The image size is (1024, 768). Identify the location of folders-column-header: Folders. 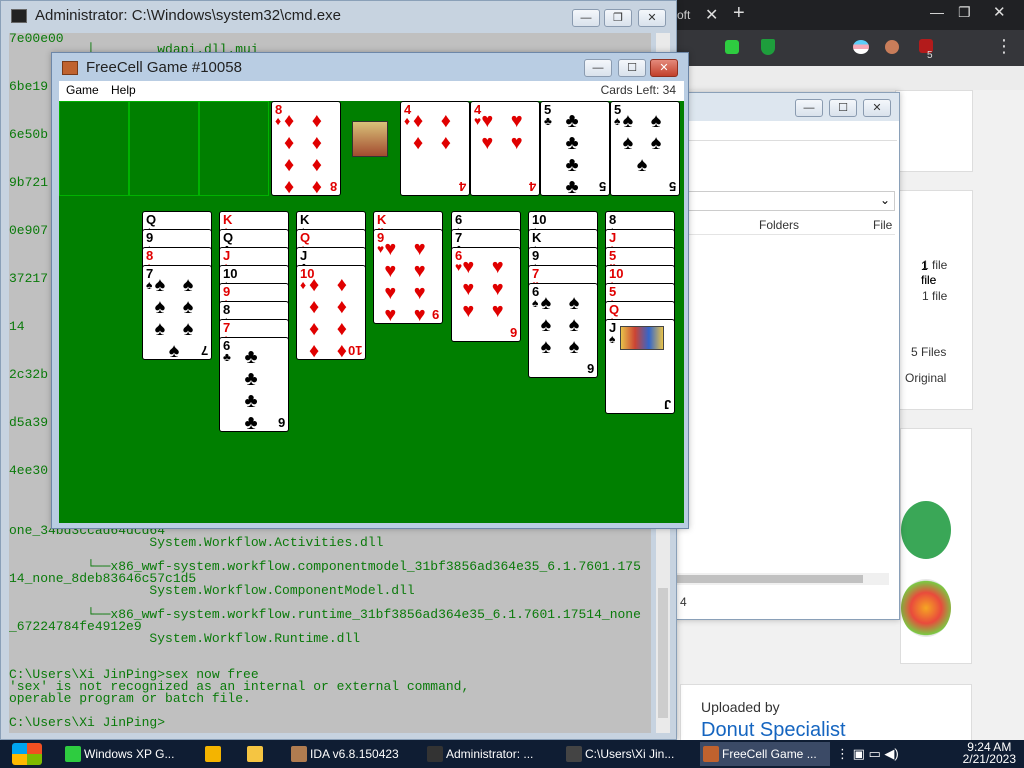
(779, 225).